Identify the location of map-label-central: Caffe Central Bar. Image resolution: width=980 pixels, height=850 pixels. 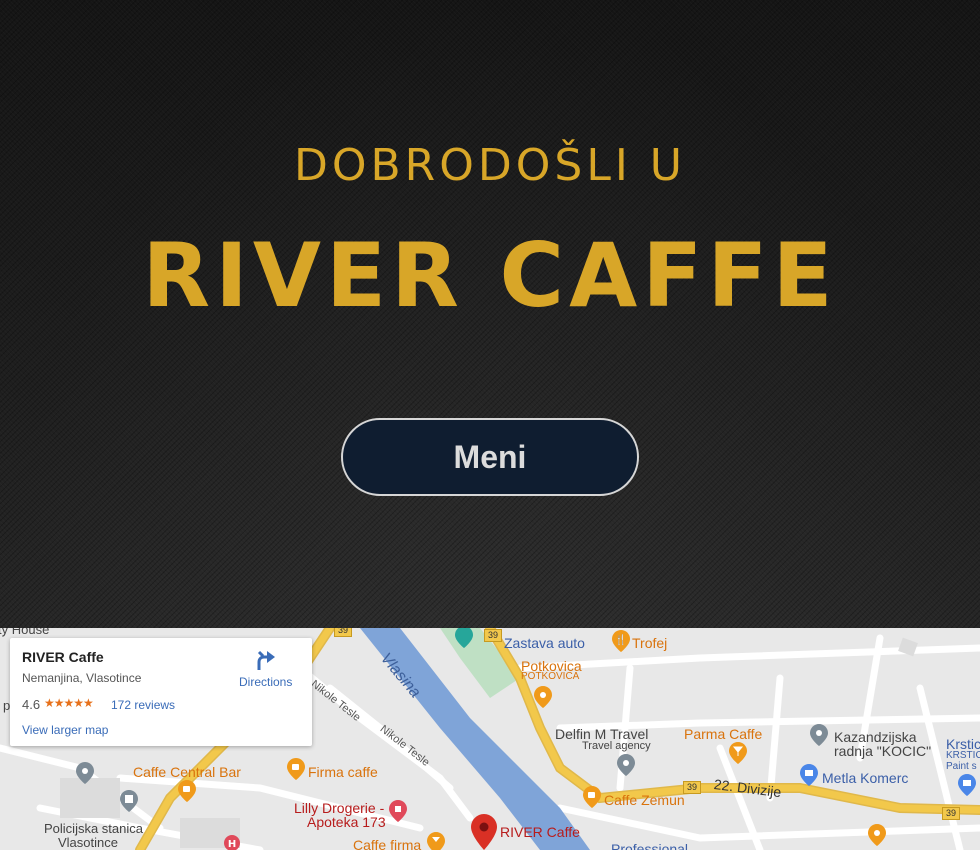
(187, 772).